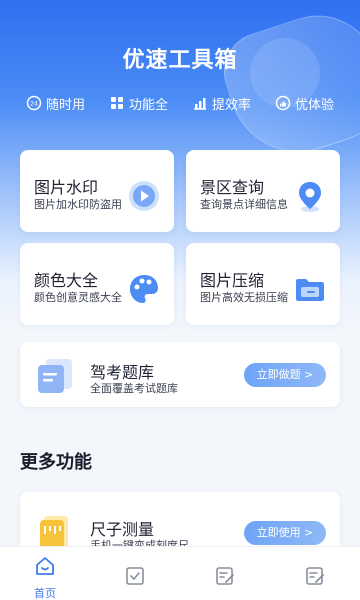 This screenshot has width=360, height=600. Describe the element at coordinates (314, 105) in the screenshot. I see `feature-label: 优体验` at that location.